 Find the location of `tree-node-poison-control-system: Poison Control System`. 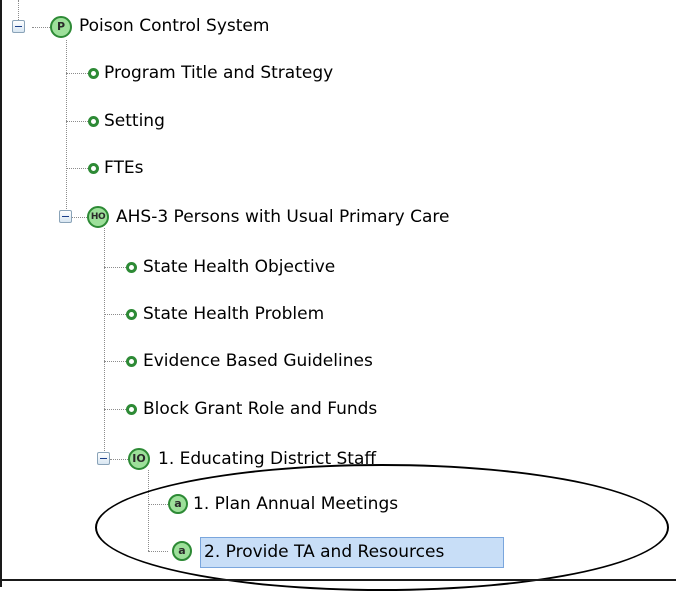

tree-node-poison-control-system: Poison Control System is located at coordinates (174, 26).